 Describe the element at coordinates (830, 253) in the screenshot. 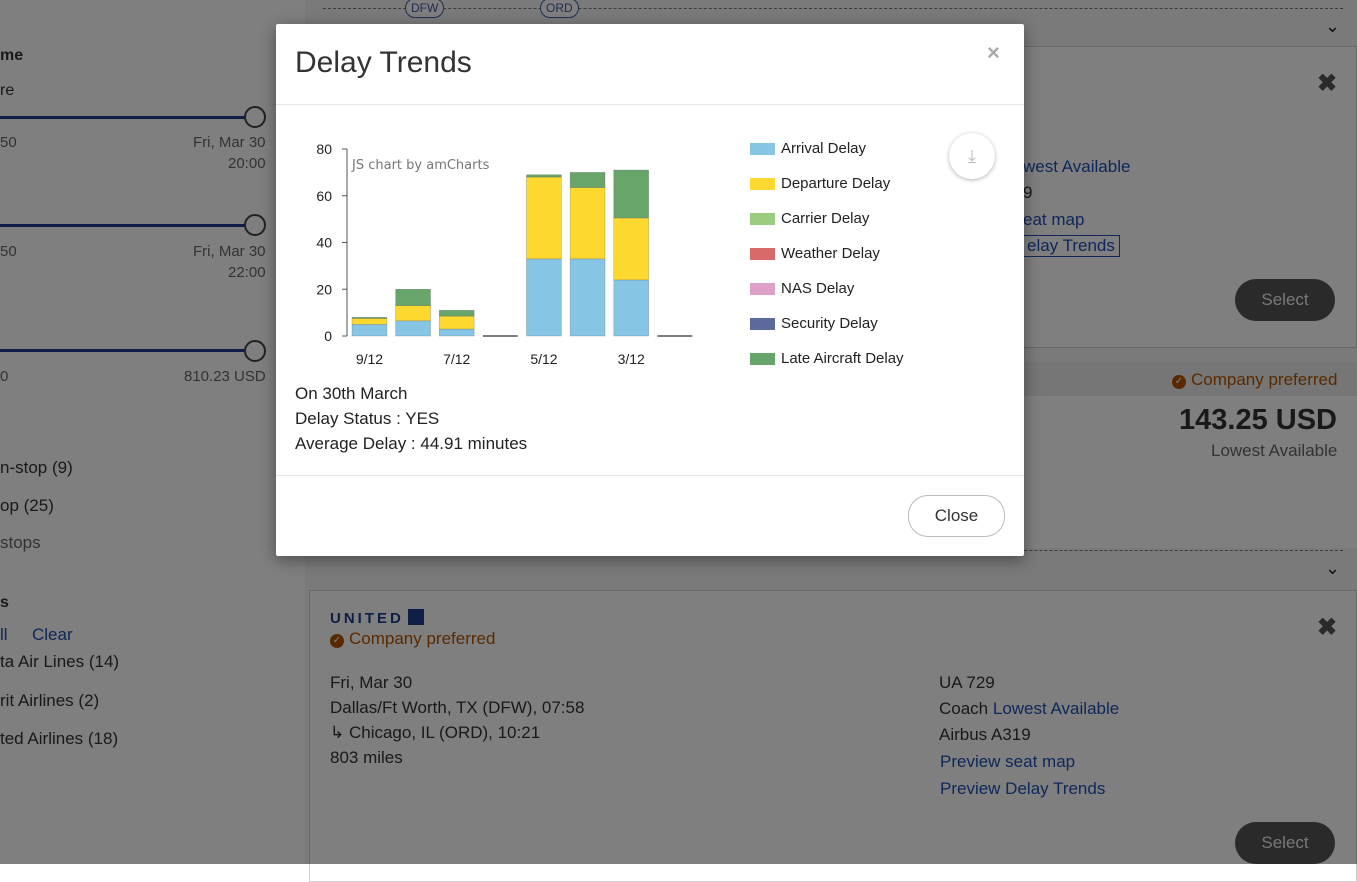

I see `legend-label: Weather Delay` at that location.